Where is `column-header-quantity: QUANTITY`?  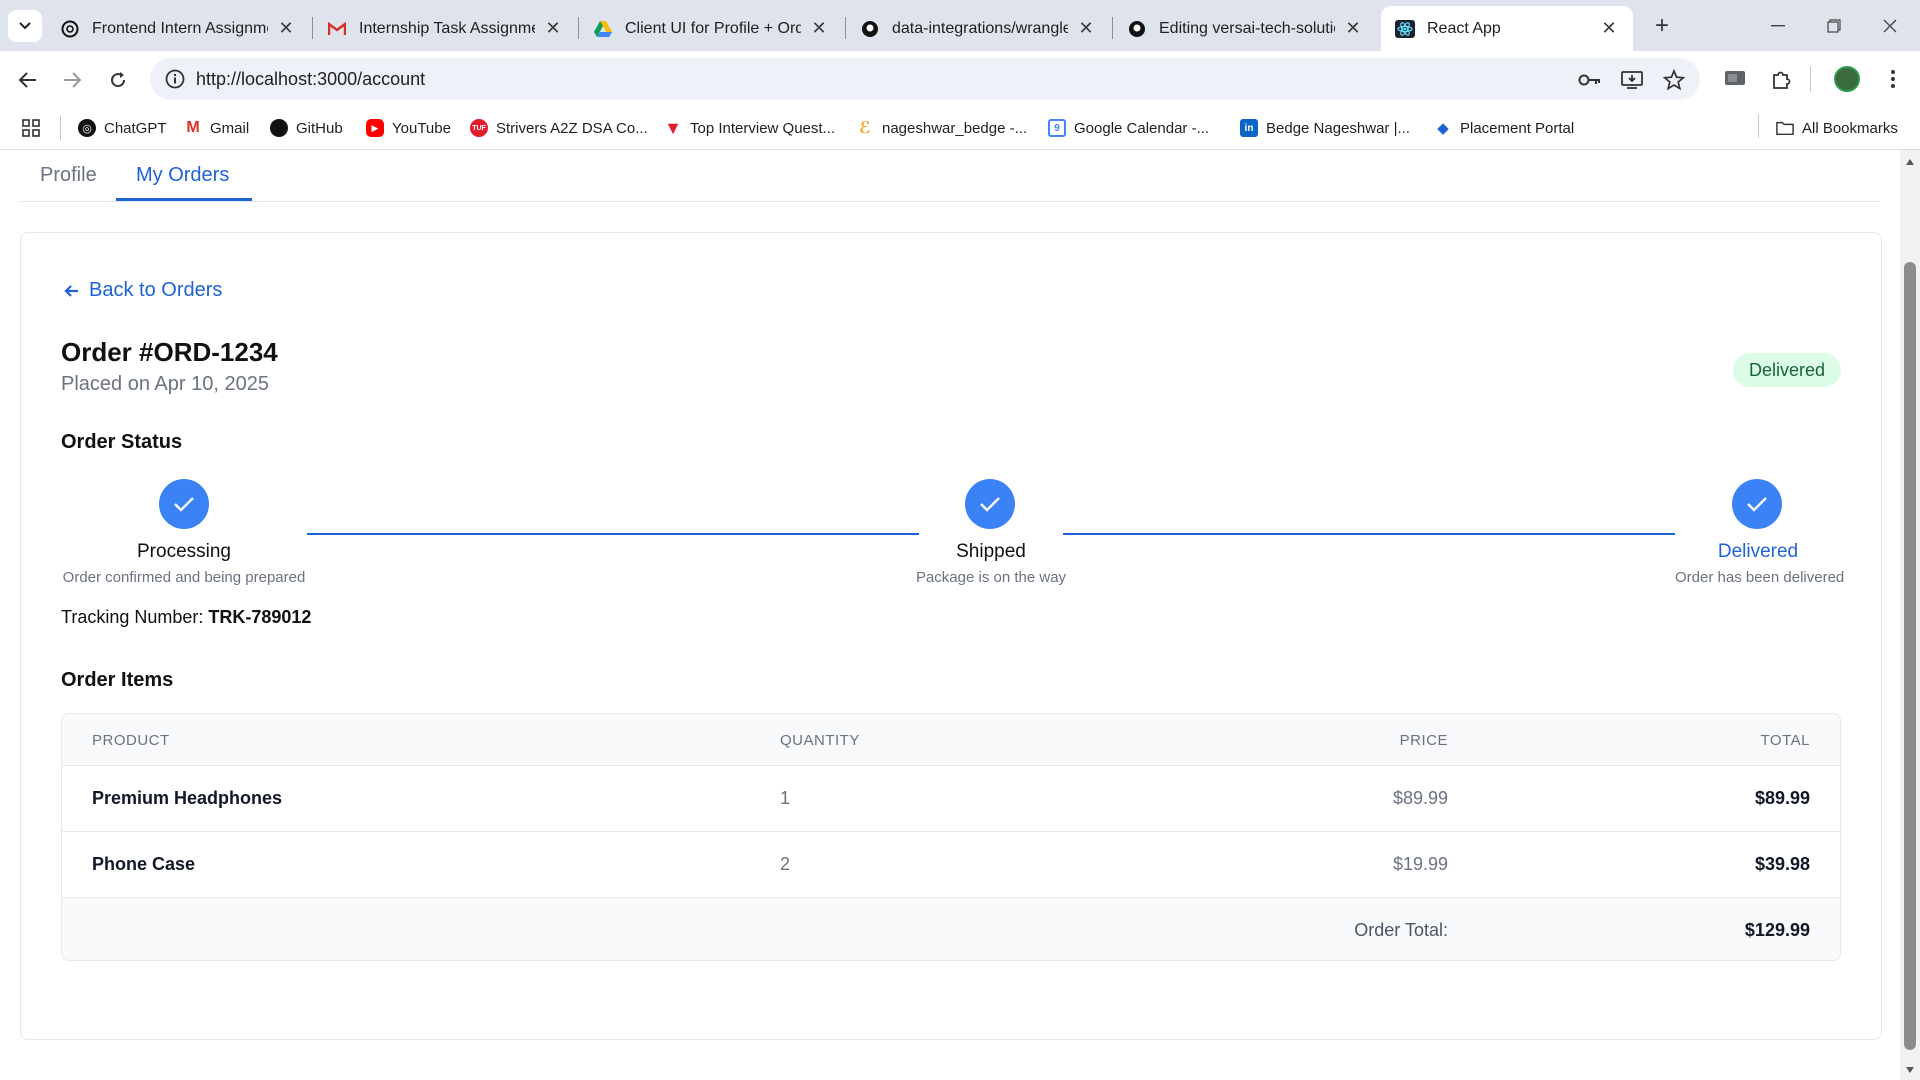
column-header-quantity: QUANTITY is located at coordinates (820, 740).